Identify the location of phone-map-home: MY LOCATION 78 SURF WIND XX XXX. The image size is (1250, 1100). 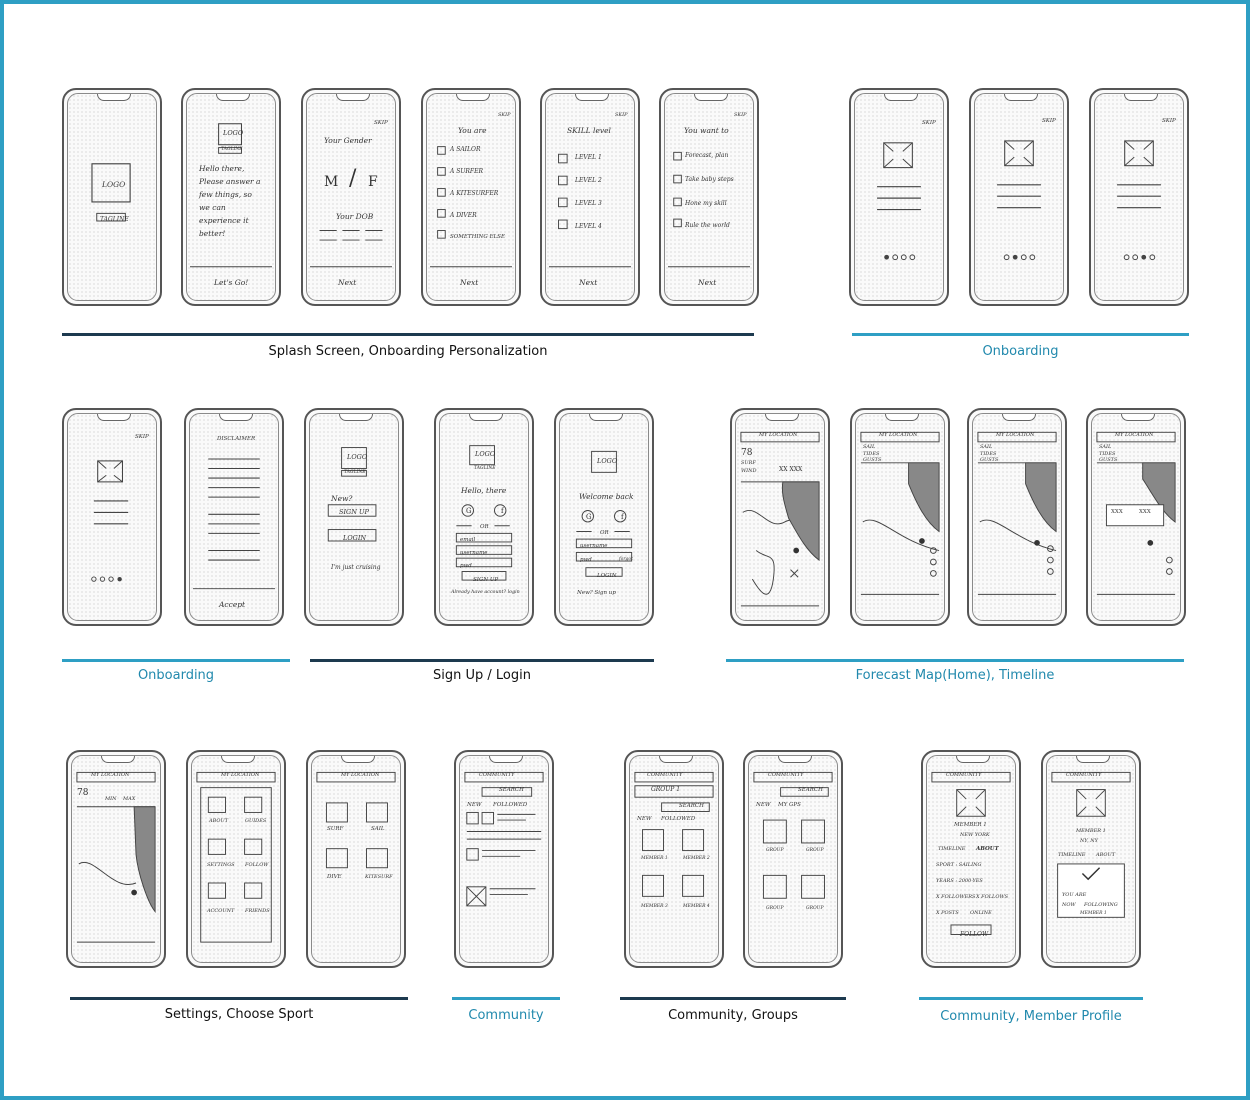
(780, 517).